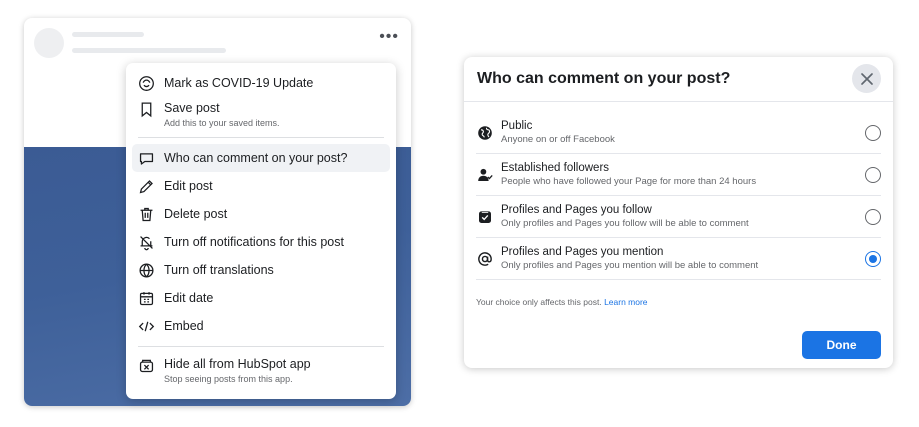 The width and height of the screenshot is (919, 427). I want to click on translate-icon, so click(146, 270).